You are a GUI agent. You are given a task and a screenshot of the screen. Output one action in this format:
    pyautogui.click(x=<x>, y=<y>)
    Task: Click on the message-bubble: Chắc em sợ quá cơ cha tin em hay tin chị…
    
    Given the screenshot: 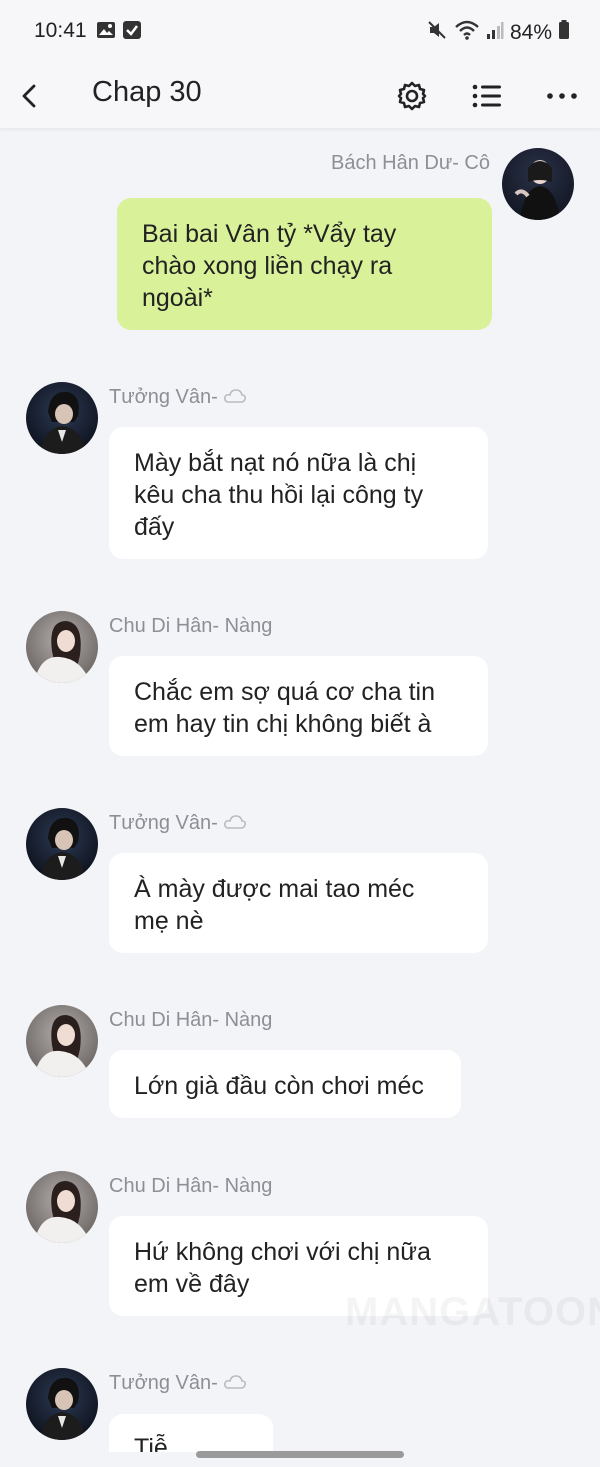 What is the action you would take?
    pyautogui.click(x=298, y=706)
    